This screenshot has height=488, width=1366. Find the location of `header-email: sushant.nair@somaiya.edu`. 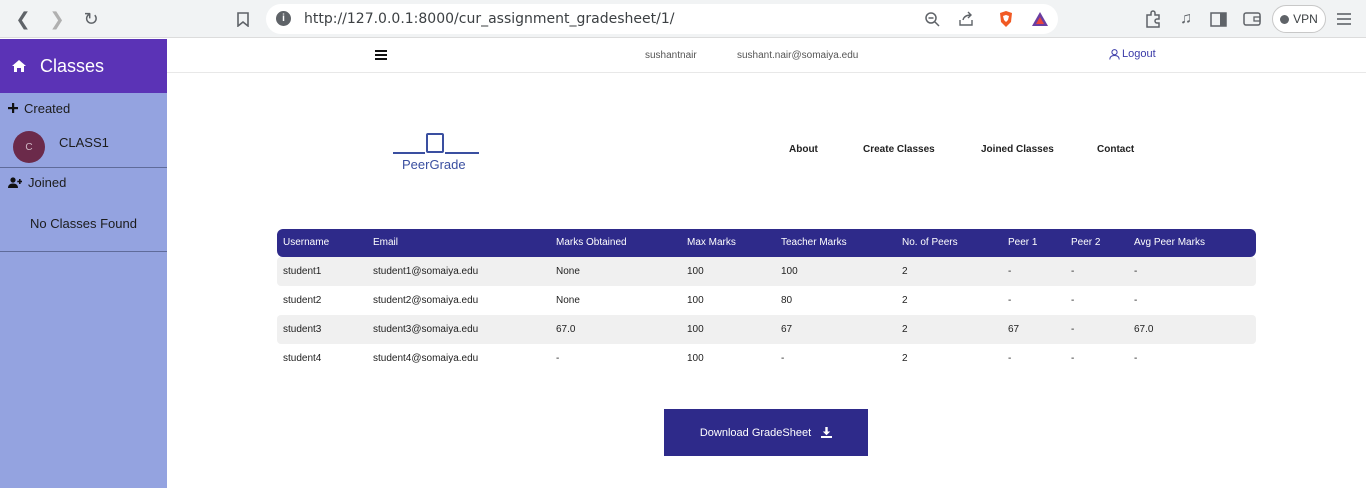

header-email: sushant.nair@somaiya.edu is located at coordinates (798, 55).